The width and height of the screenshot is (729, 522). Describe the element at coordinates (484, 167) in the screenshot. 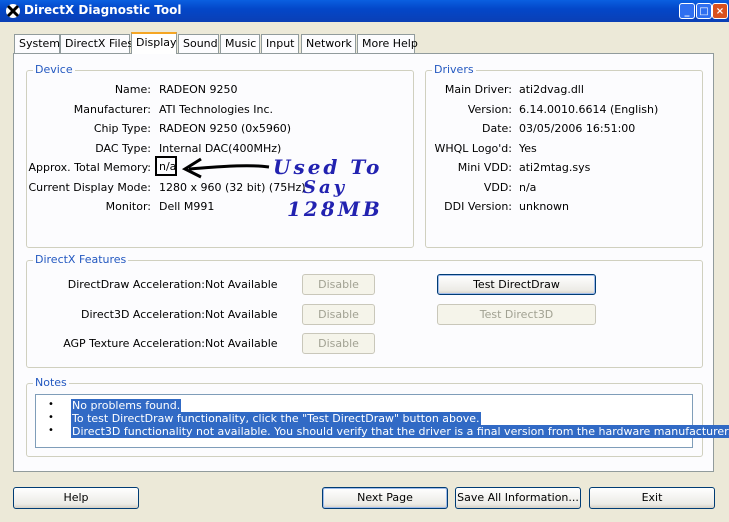

I see `mini-vdd-label: Mini VDD:` at that location.